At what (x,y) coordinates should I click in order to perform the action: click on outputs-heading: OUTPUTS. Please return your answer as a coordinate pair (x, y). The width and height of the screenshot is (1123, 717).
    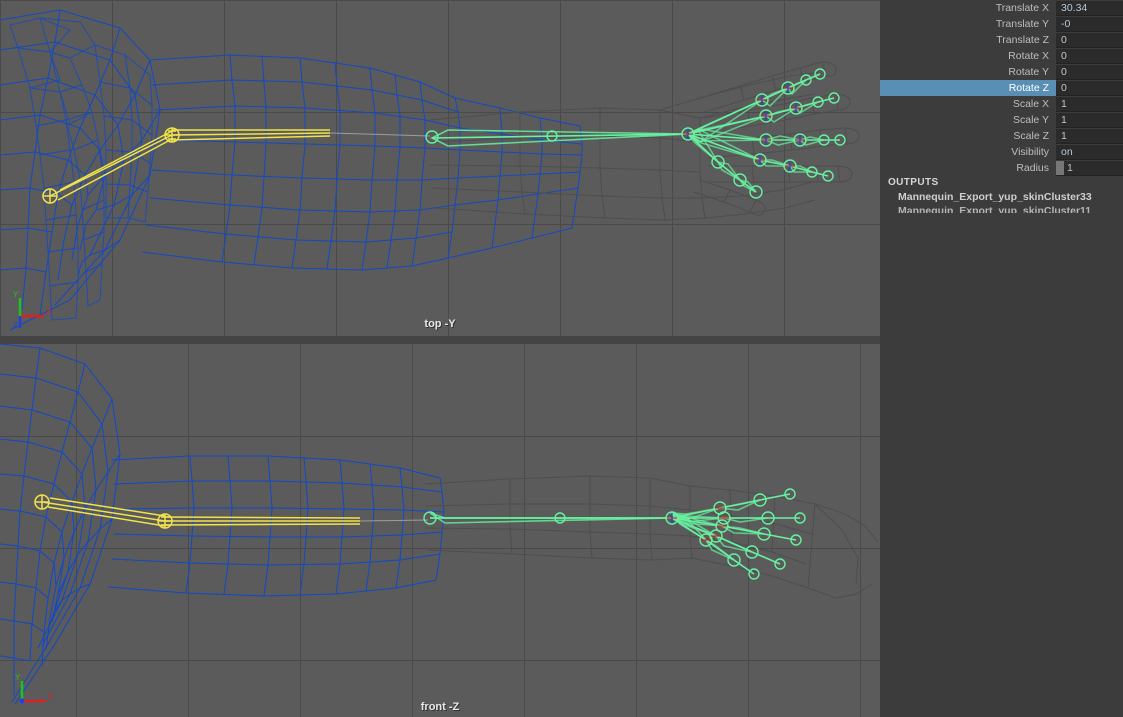
    Looking at the image, I should click on (913, 182).